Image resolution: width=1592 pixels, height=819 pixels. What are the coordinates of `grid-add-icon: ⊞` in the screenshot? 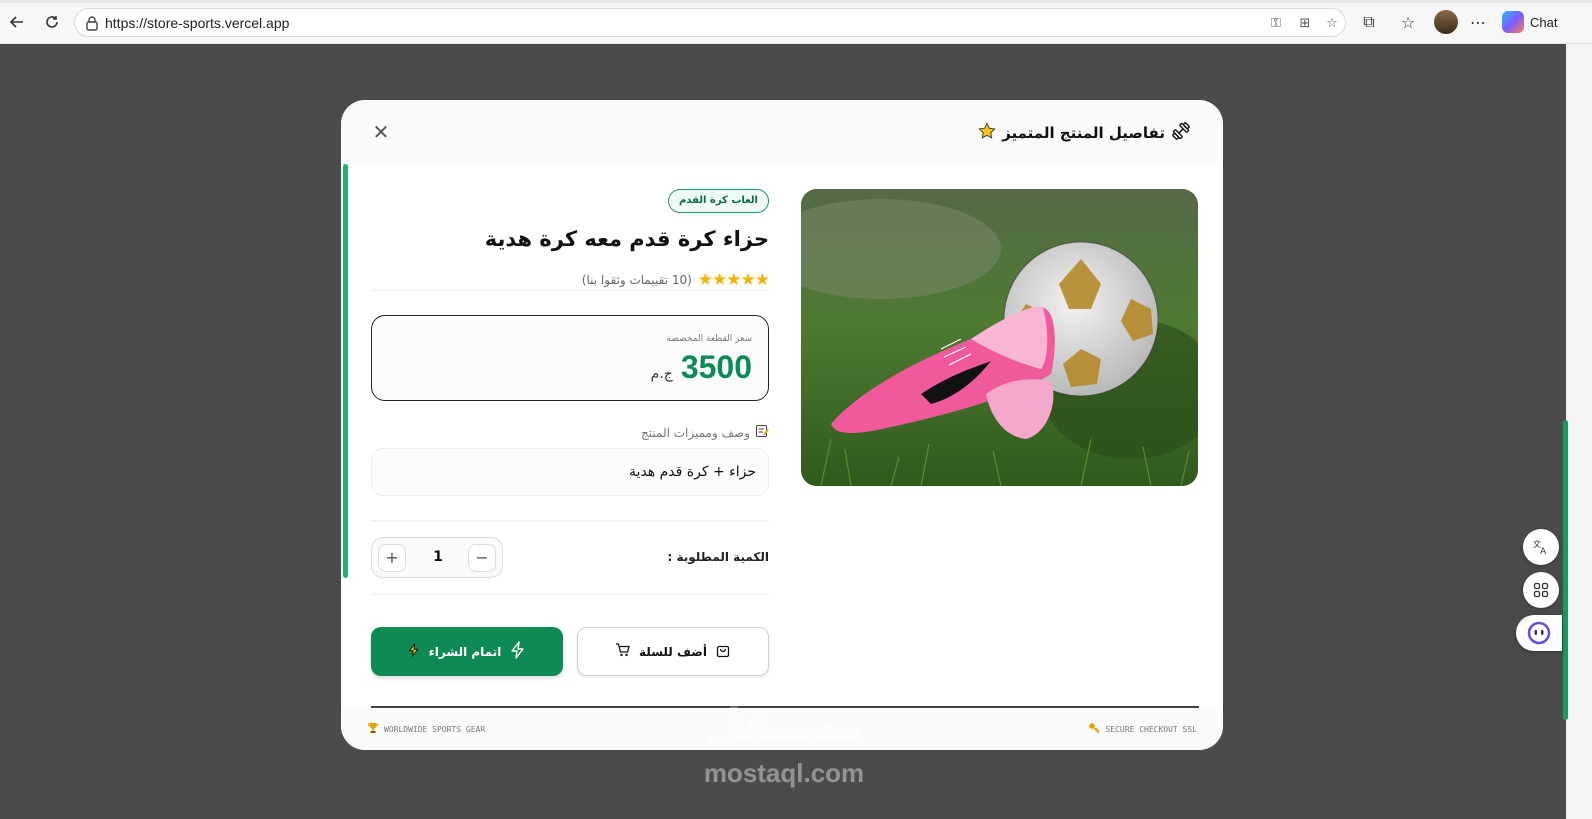 It's located at (1305, 23).